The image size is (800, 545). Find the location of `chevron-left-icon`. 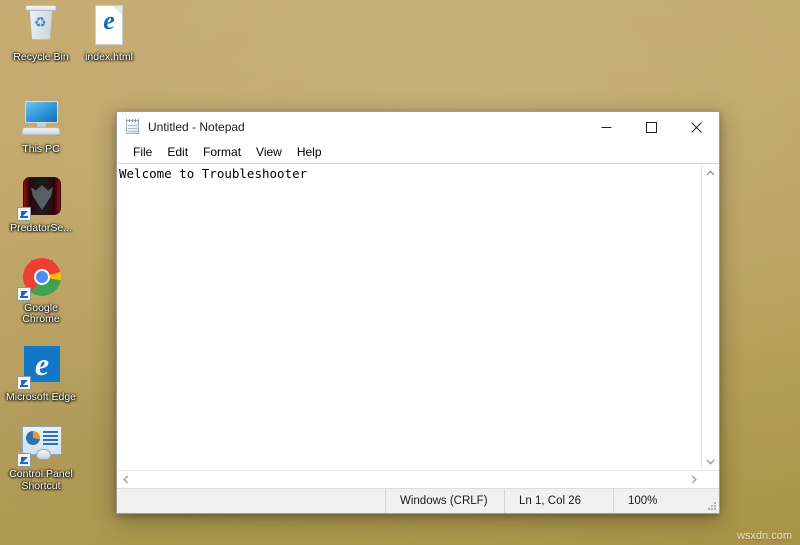

chevron-left-icon is located at coordinates (125, 479).